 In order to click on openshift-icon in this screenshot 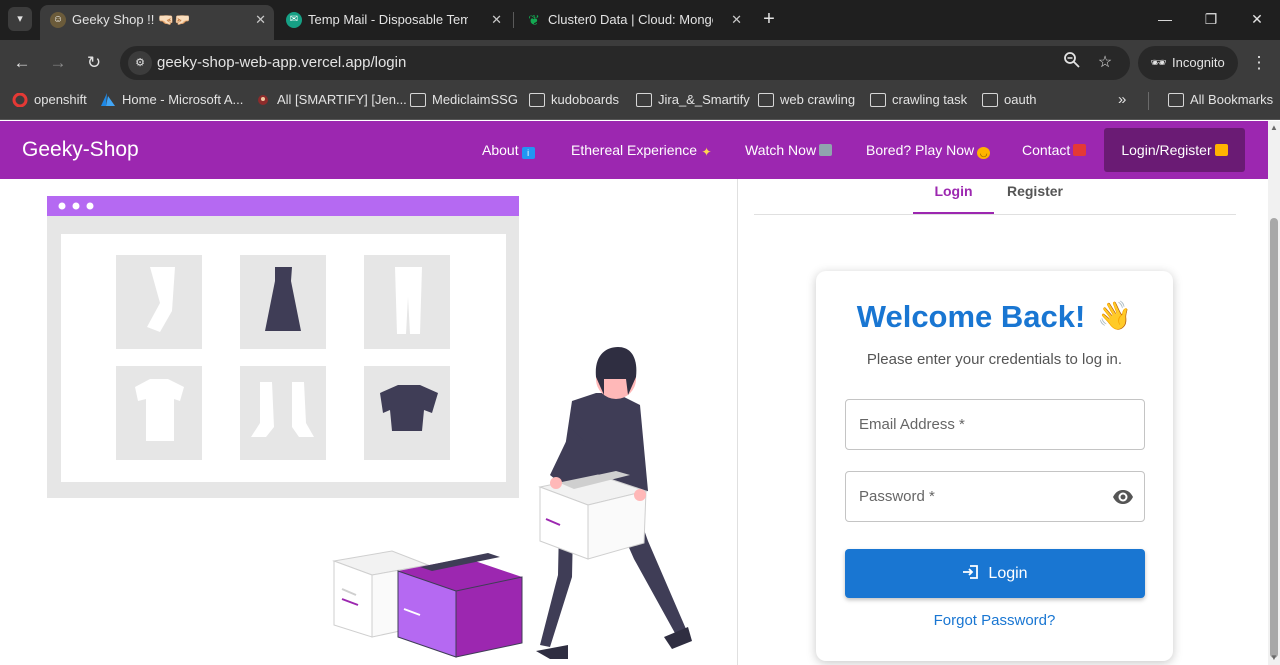, I will do `click(20, 100)`.